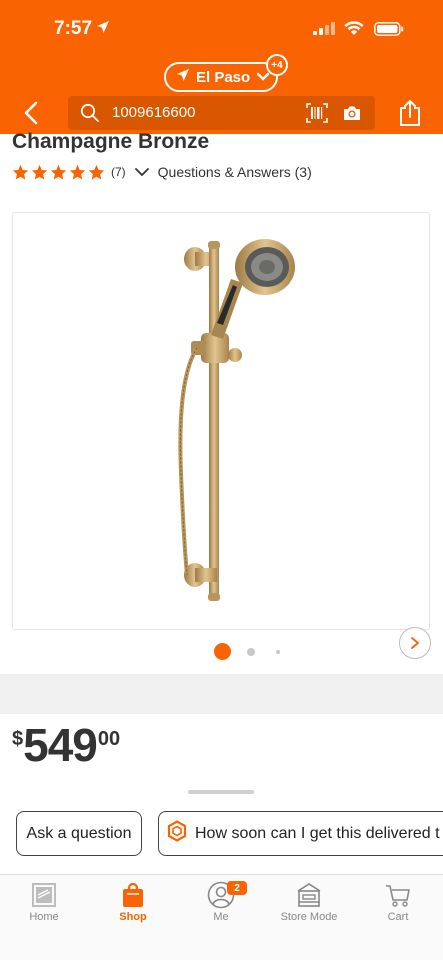  What do you see at coordinates (221, 694) in the screenshot?
I see `section-divider` at bounding box center [221, 694].